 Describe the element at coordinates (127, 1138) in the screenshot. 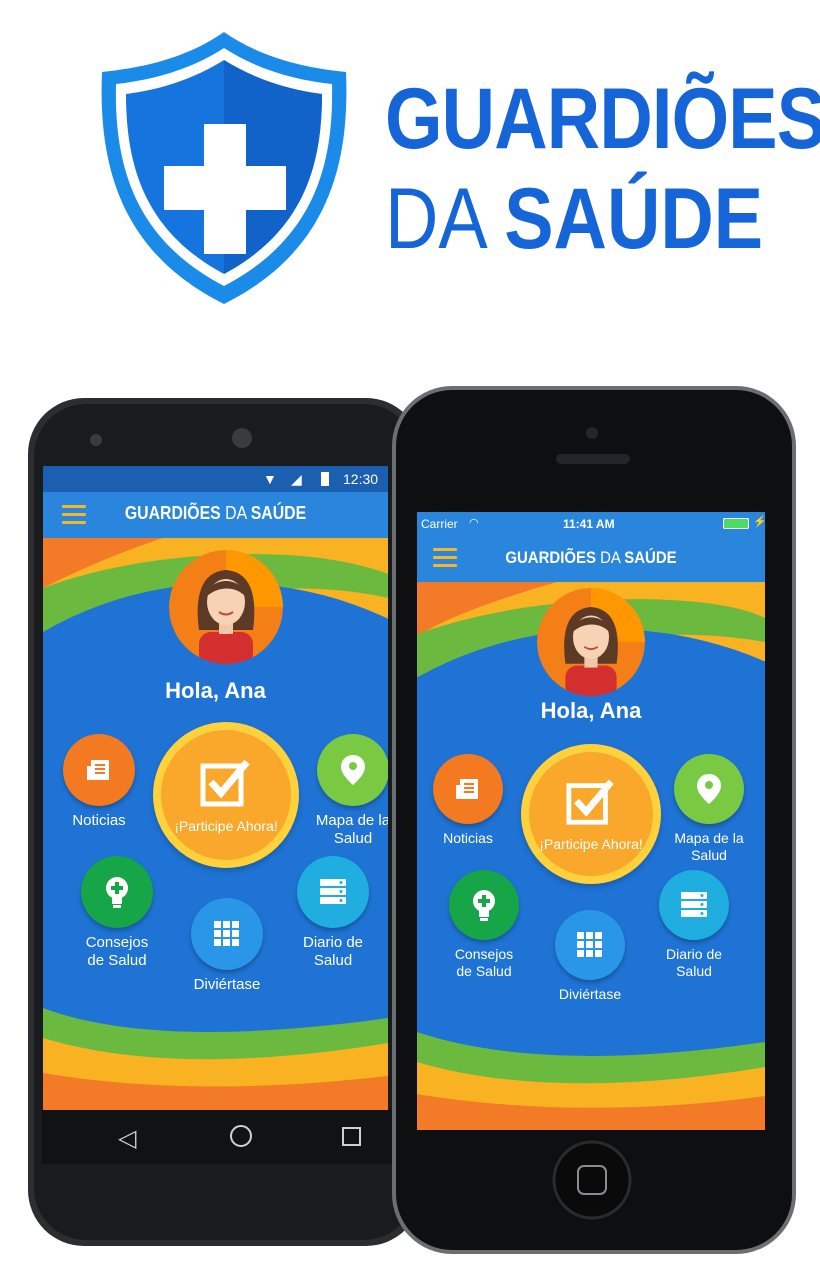

I see `back-icon: ◁` at that location.